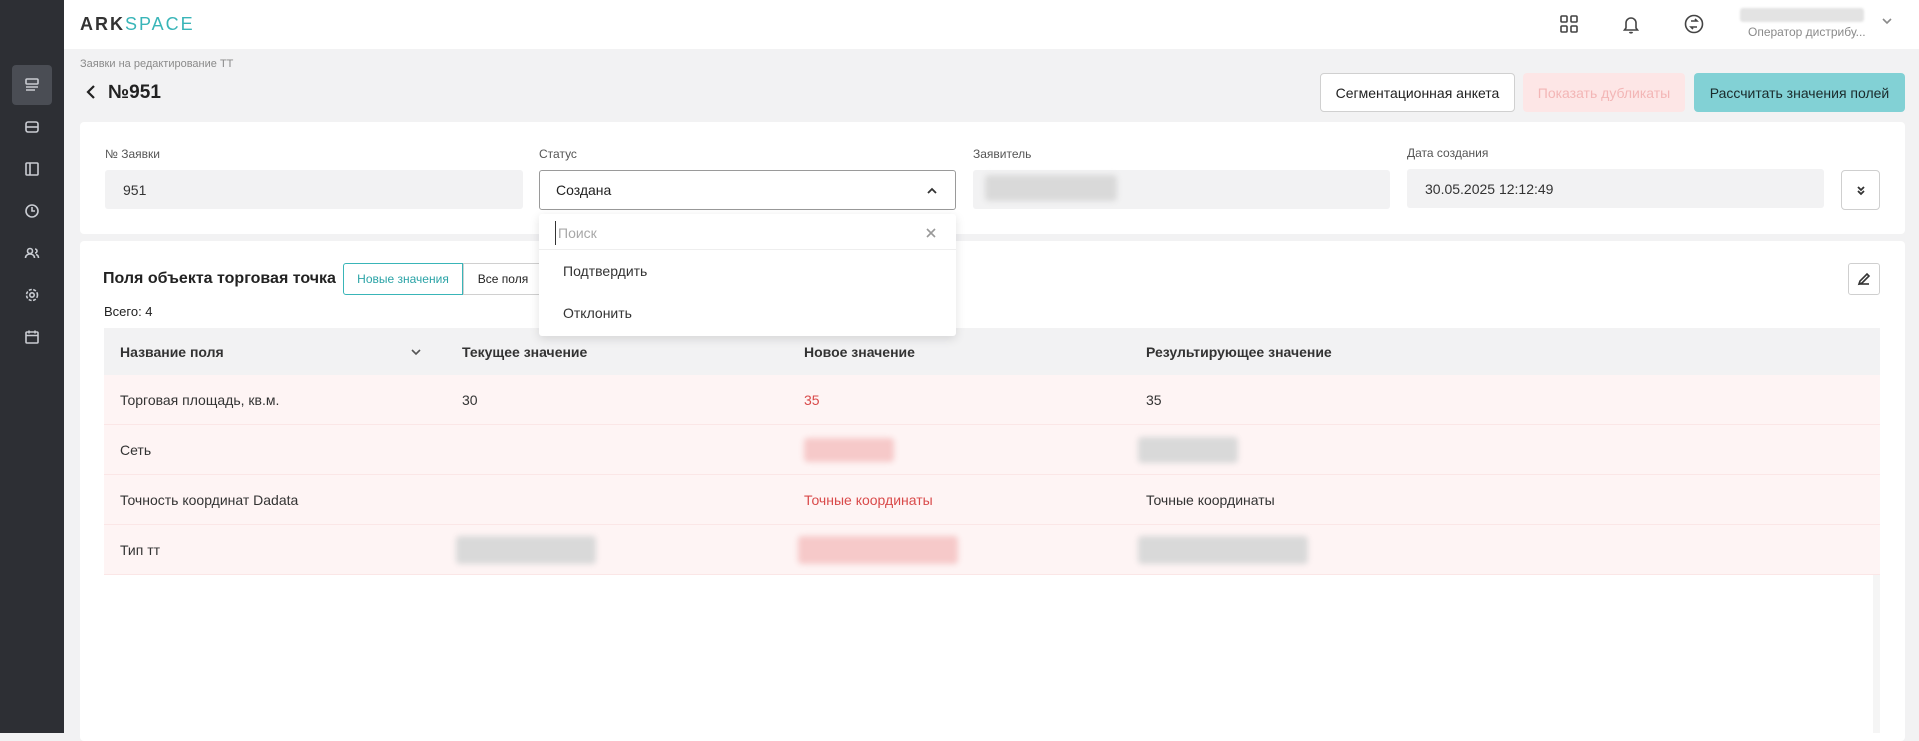  What do you see at coordinates (812, 400) in the screenshot?
I see `cell-new: 35` at bounding box center [812, 400].